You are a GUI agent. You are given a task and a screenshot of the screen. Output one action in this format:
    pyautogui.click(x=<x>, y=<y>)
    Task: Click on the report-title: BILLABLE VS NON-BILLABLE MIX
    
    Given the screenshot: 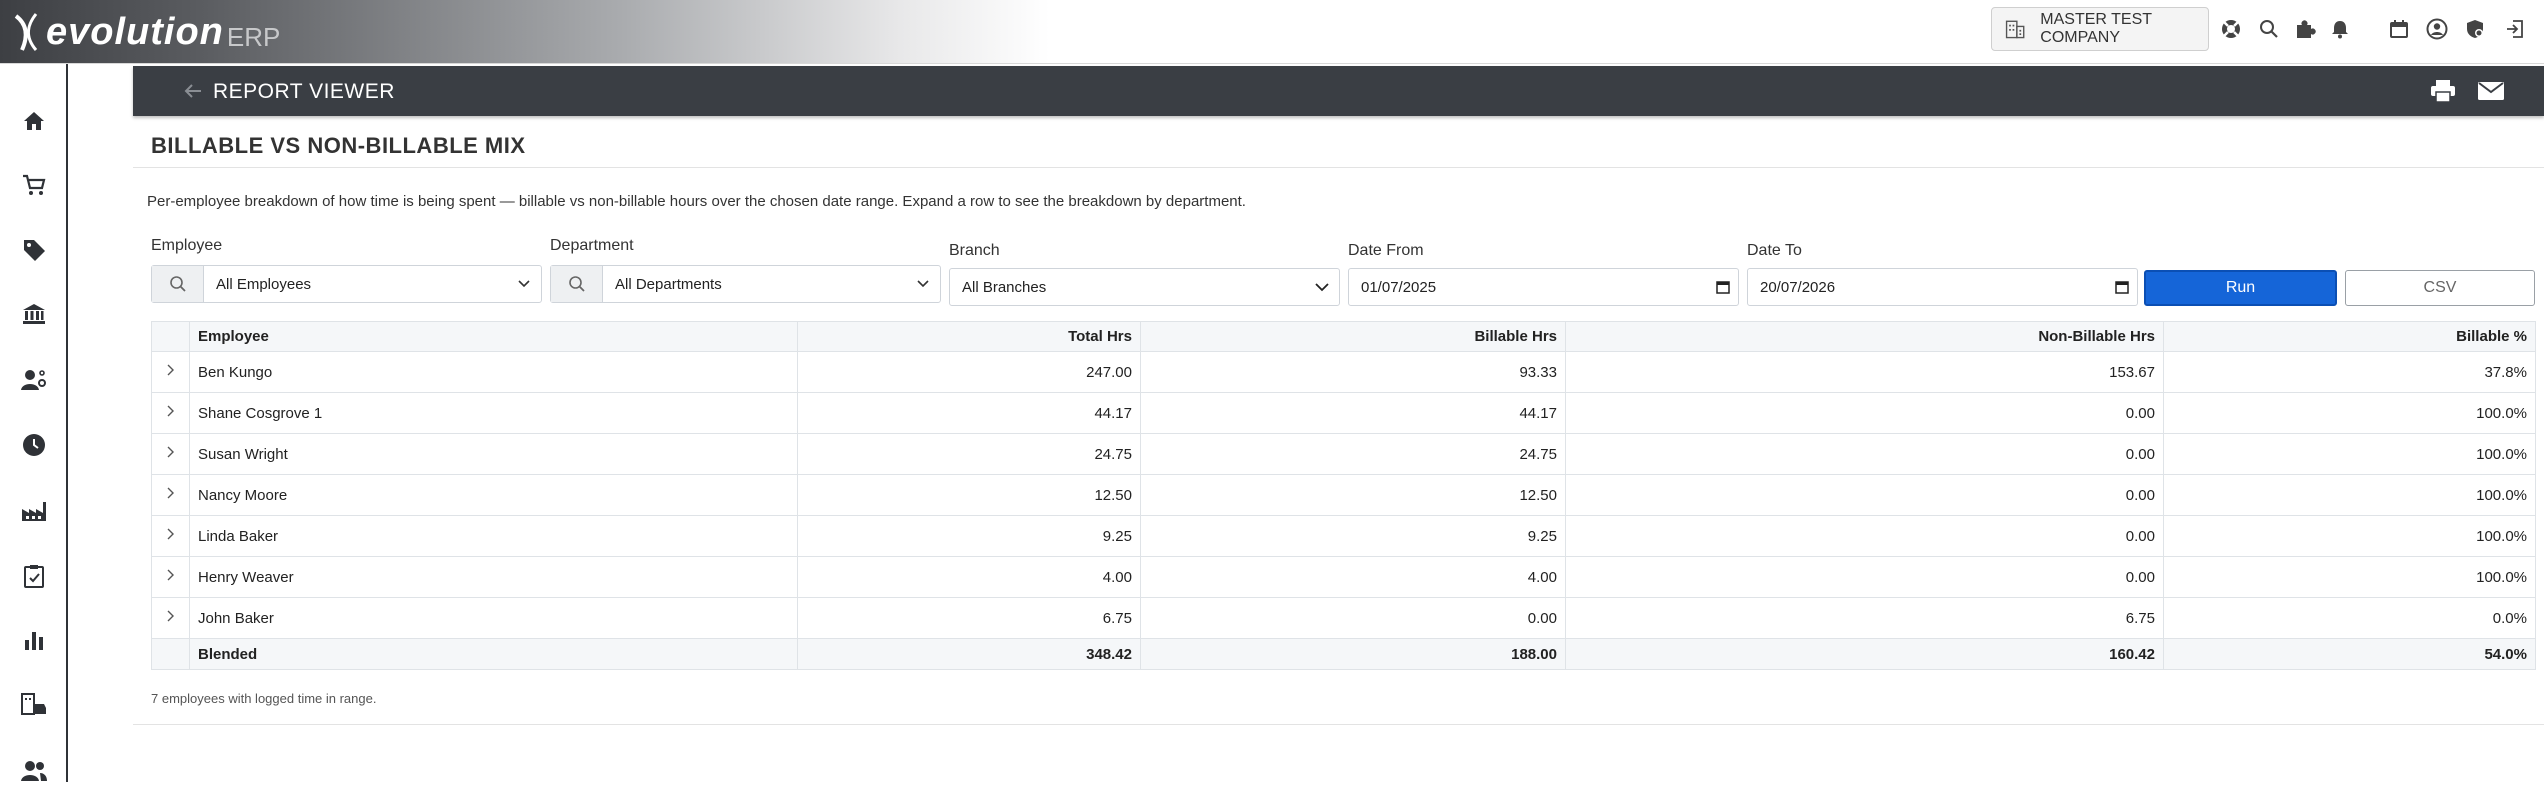 What is the action you would take?
    pyautogui.click(x=338, y=145)
    